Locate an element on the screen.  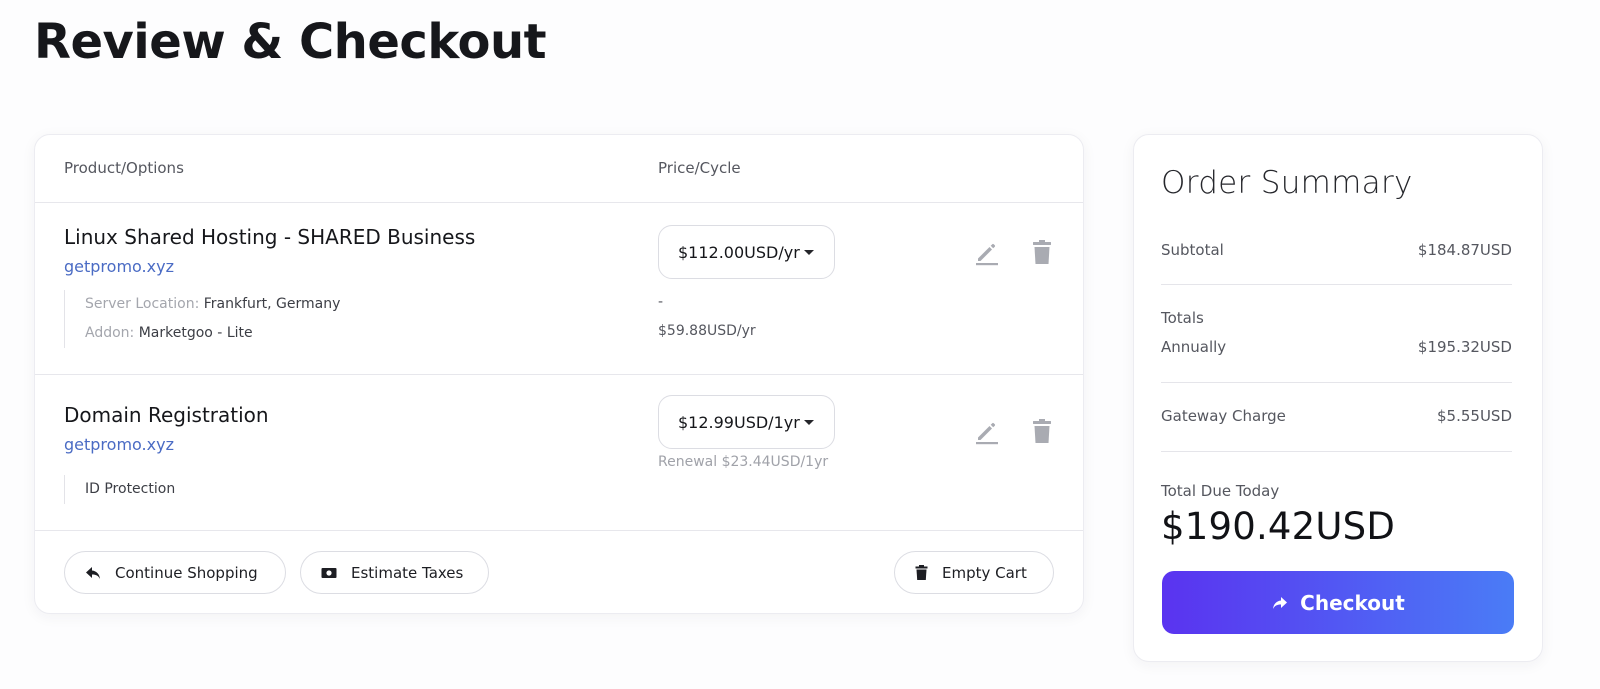
checkout-label: Checkout is located at coordinates (1352, 602).